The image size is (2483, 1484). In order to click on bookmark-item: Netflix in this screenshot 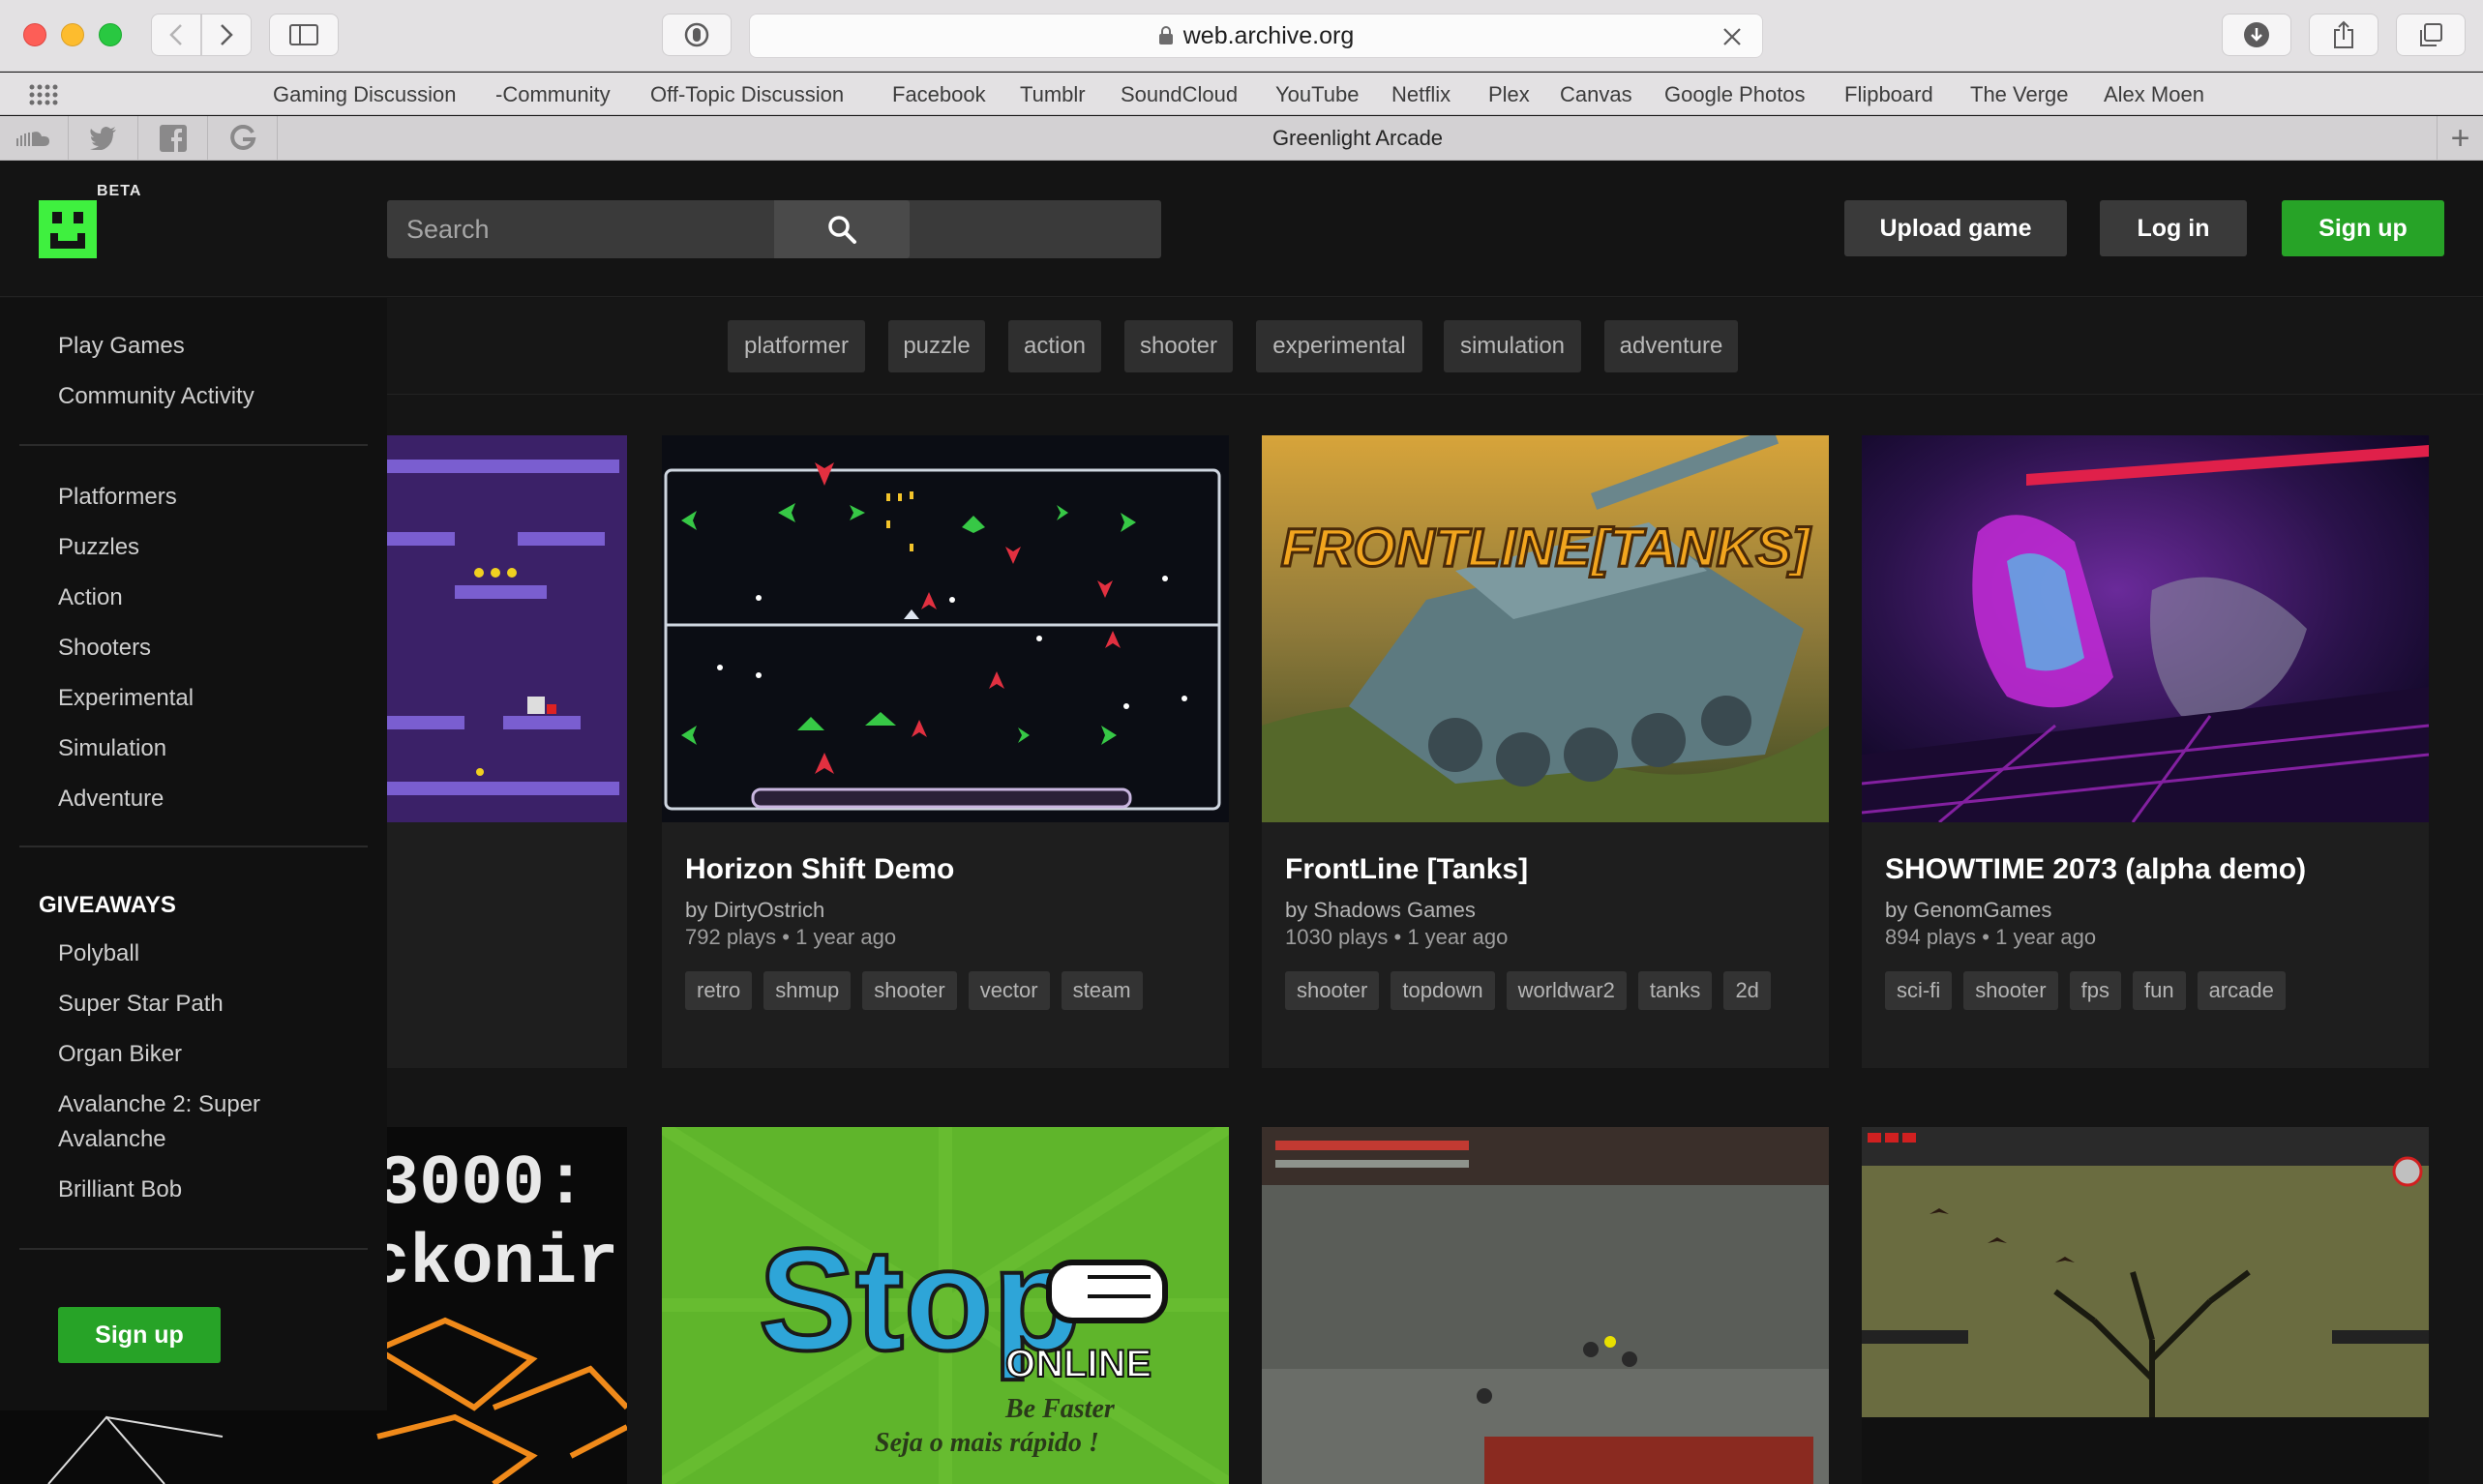, I will do `click(1421, 94)`.